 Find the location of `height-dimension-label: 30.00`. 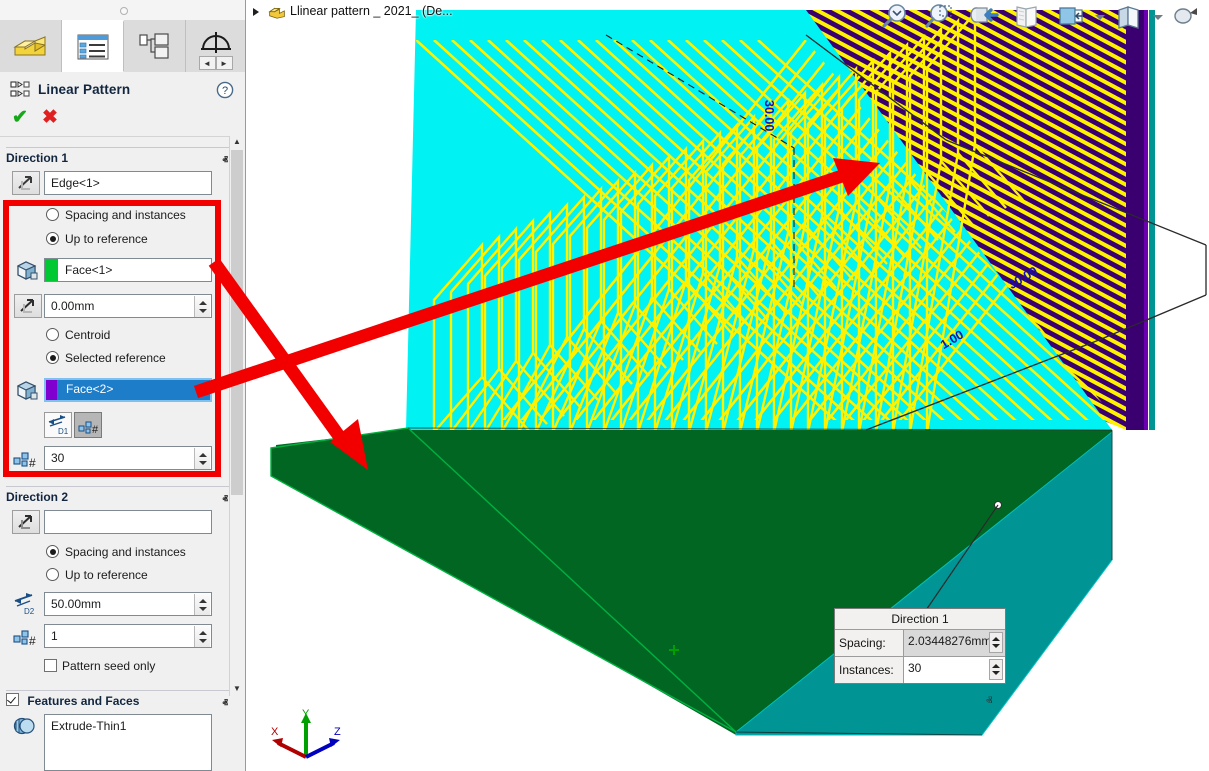

height-dimension-label: 30.00 is located at coordinates (769, 115).